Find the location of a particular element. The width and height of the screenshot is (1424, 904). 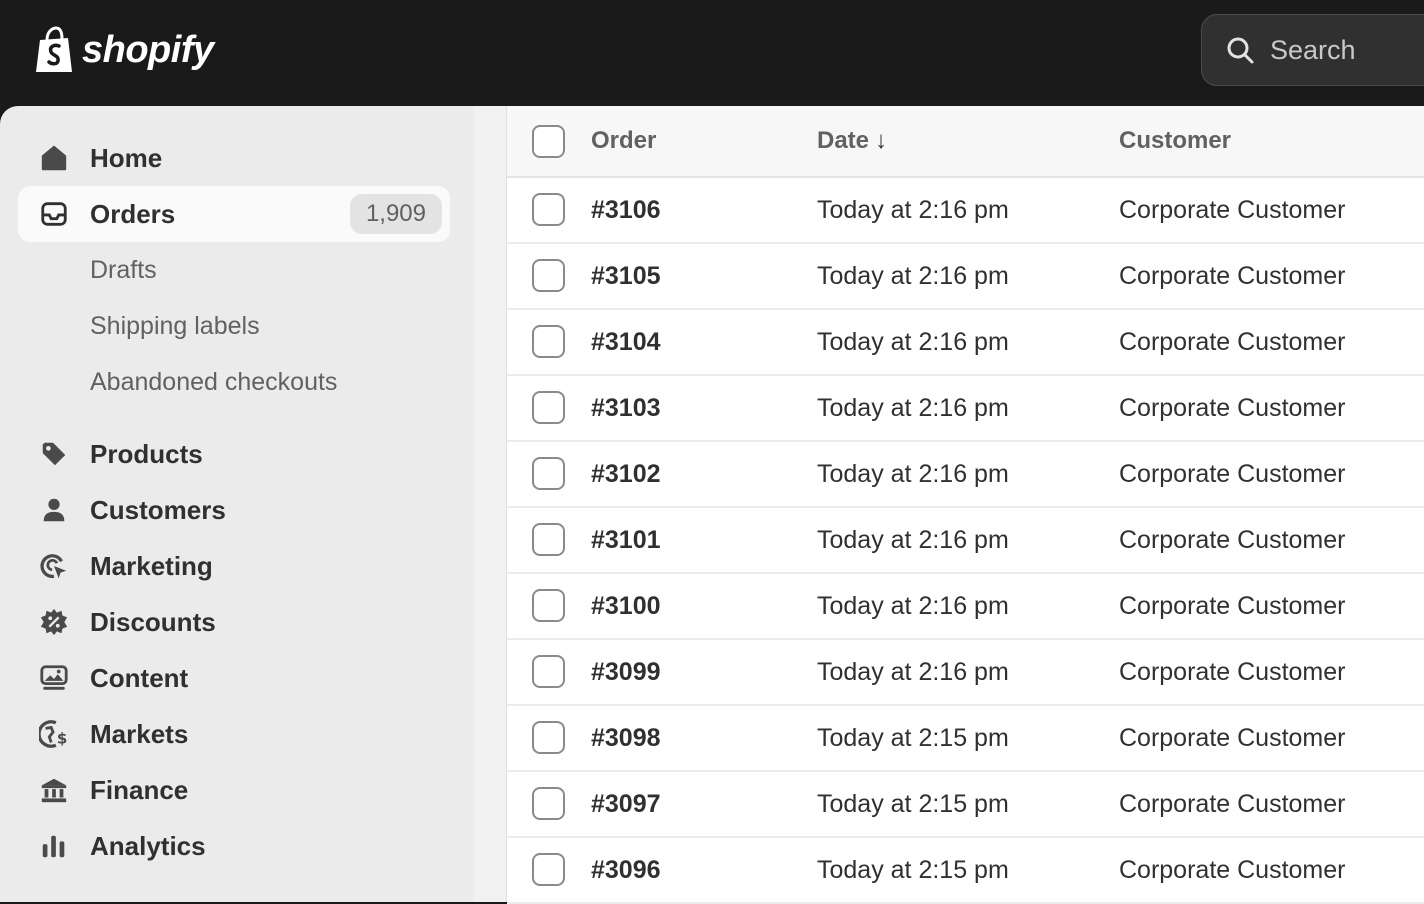

table-row: #3100 Today at 2:16 pm Corporate Customer is located at coordinates (965, 607).